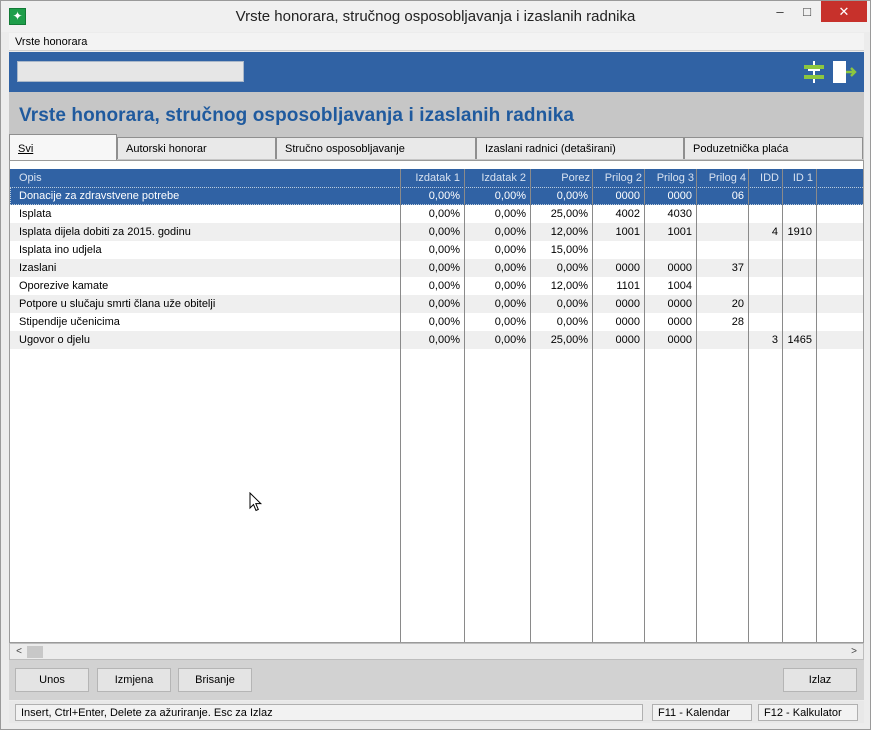  I want to click on table-row: Isplata ino udjela 0,00% 0,00% 15,00%, so click(436, 250).